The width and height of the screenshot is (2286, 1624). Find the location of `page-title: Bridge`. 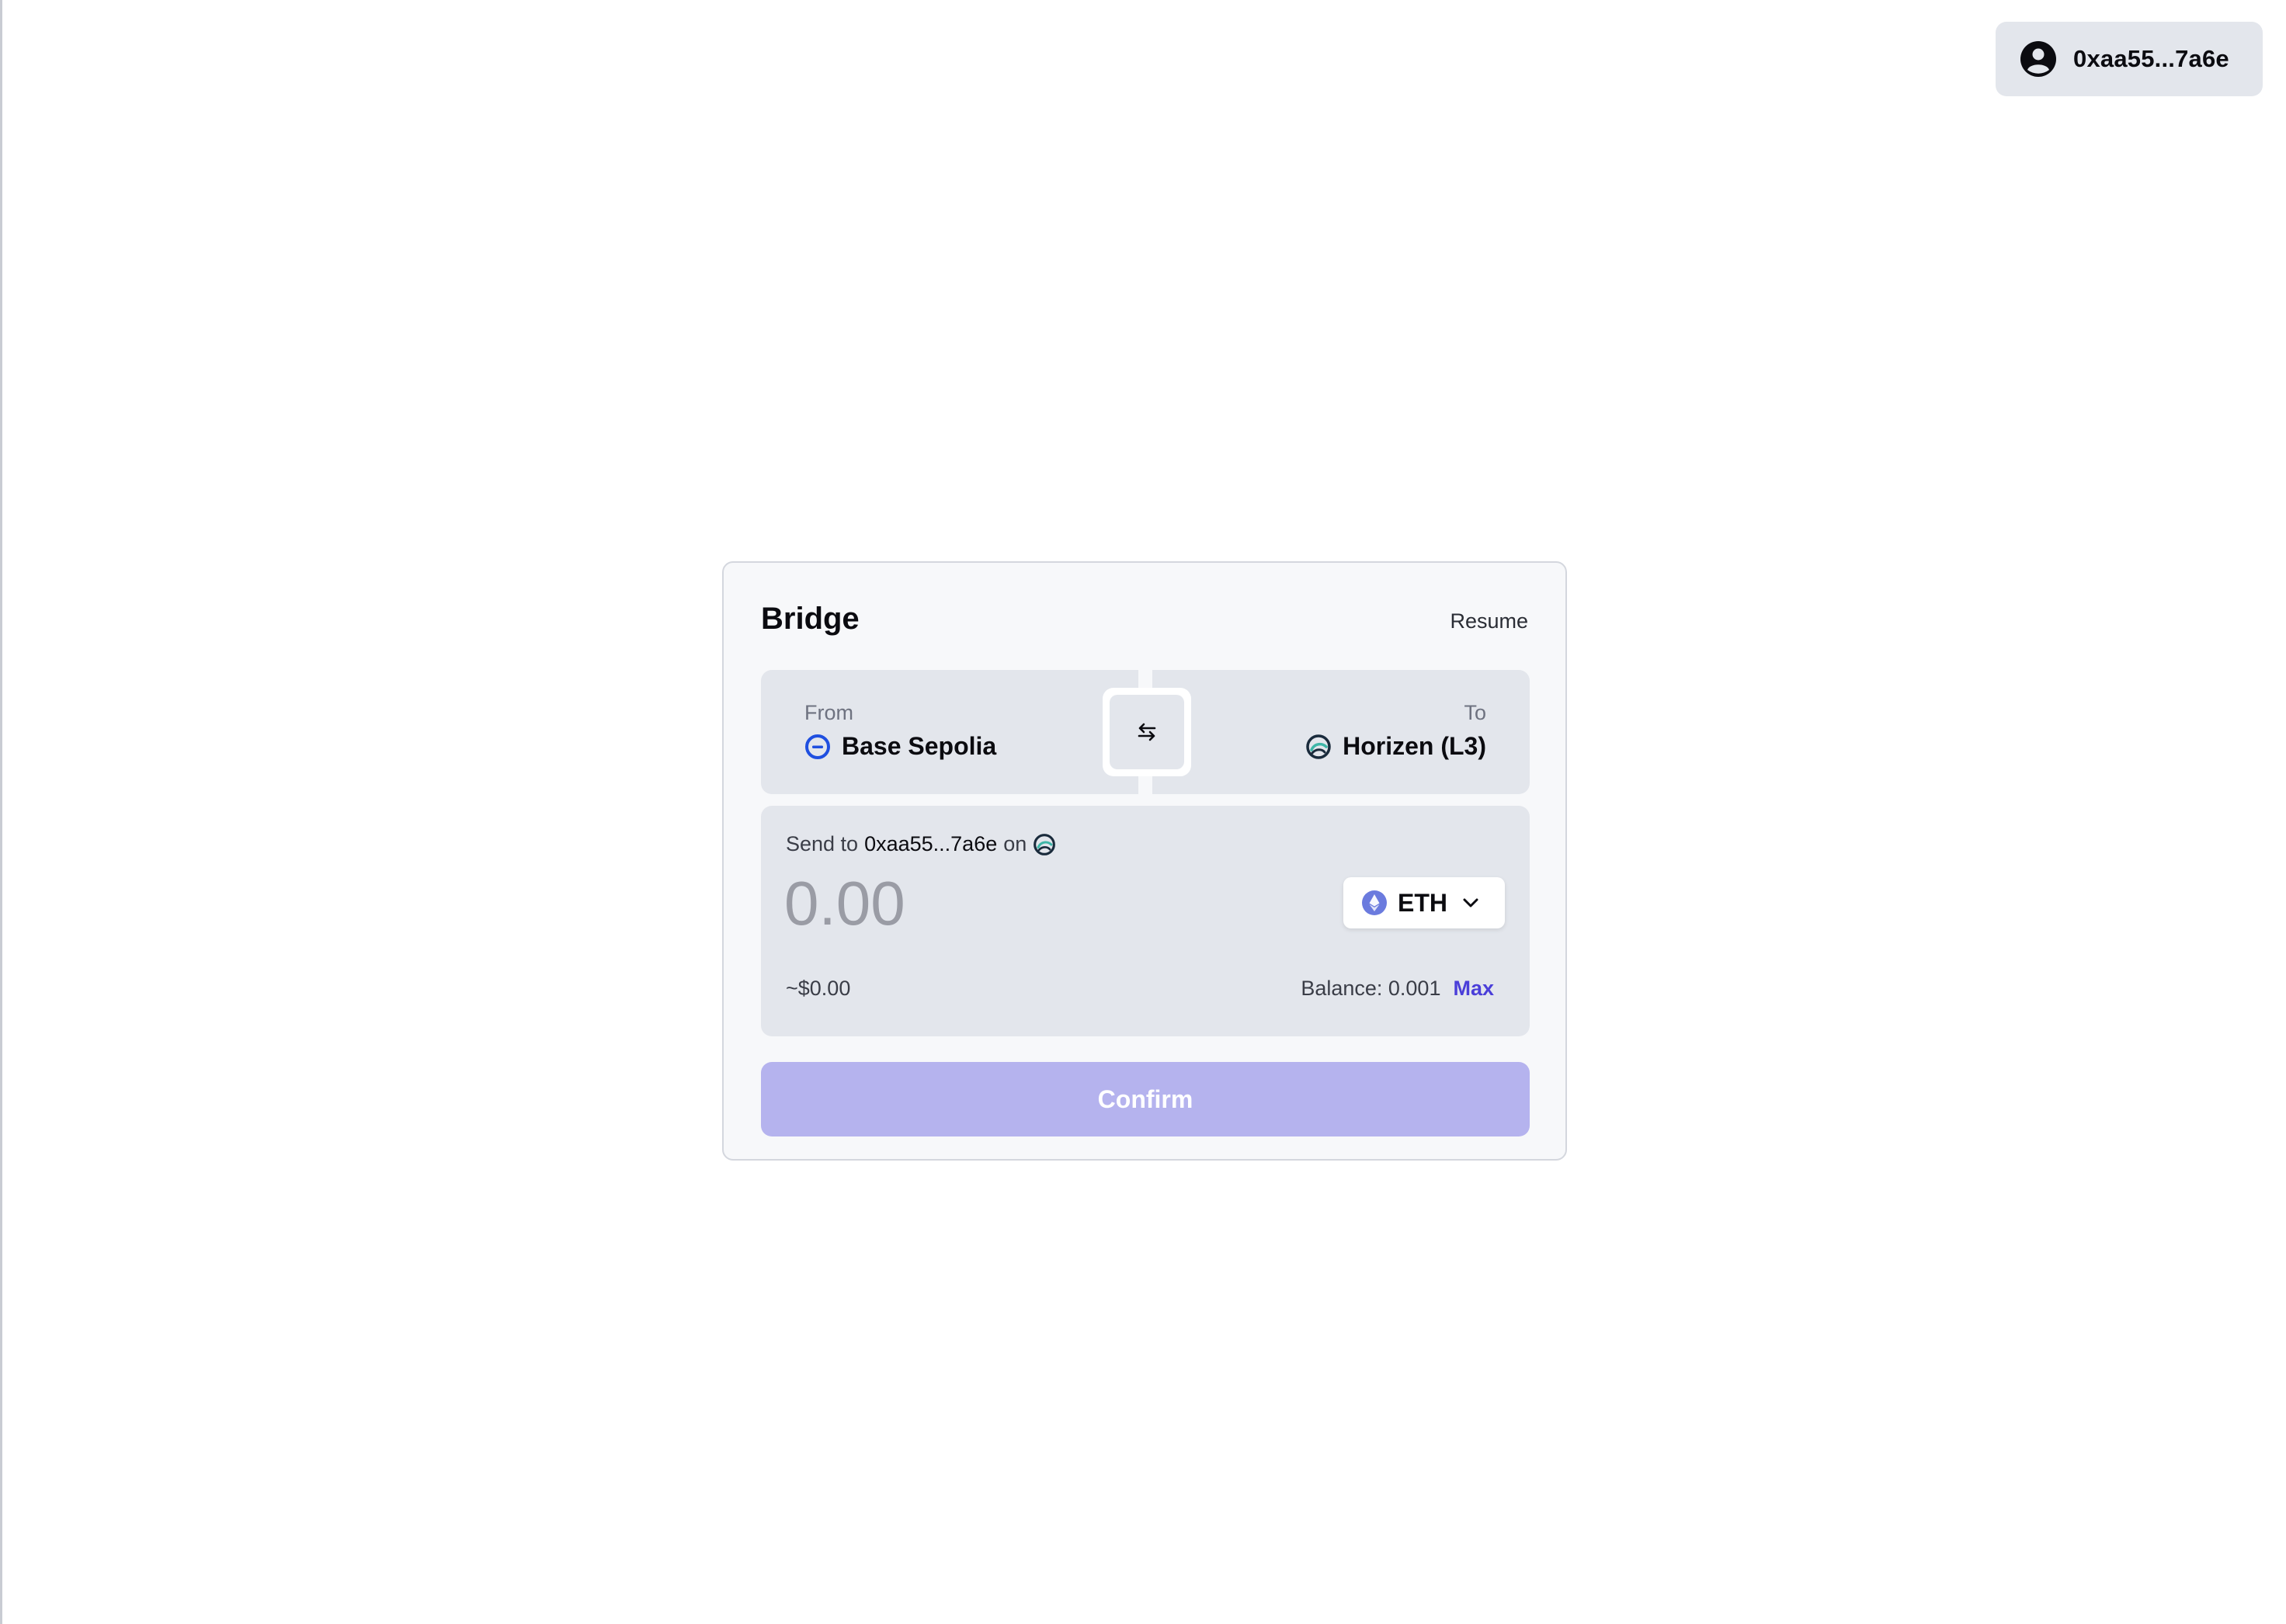

page-title: Bridge is located at coordinates (811, 619).